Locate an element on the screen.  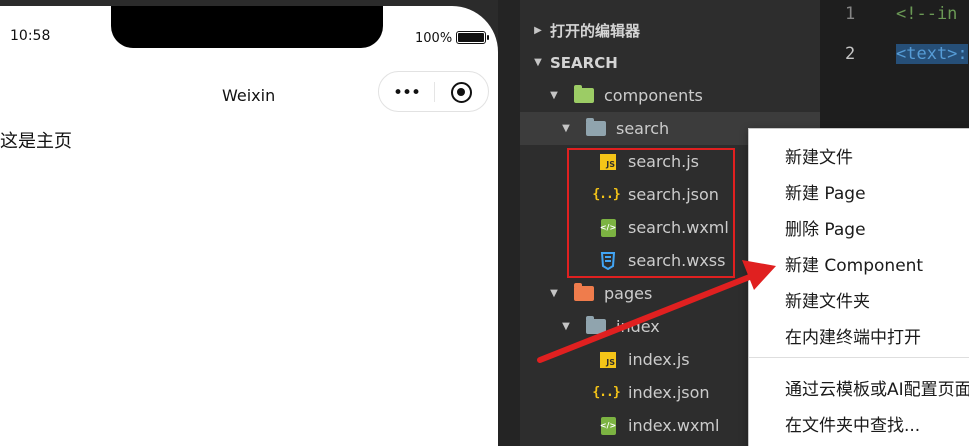
page-text: 这是主页 is located at coordinates (36, 141).